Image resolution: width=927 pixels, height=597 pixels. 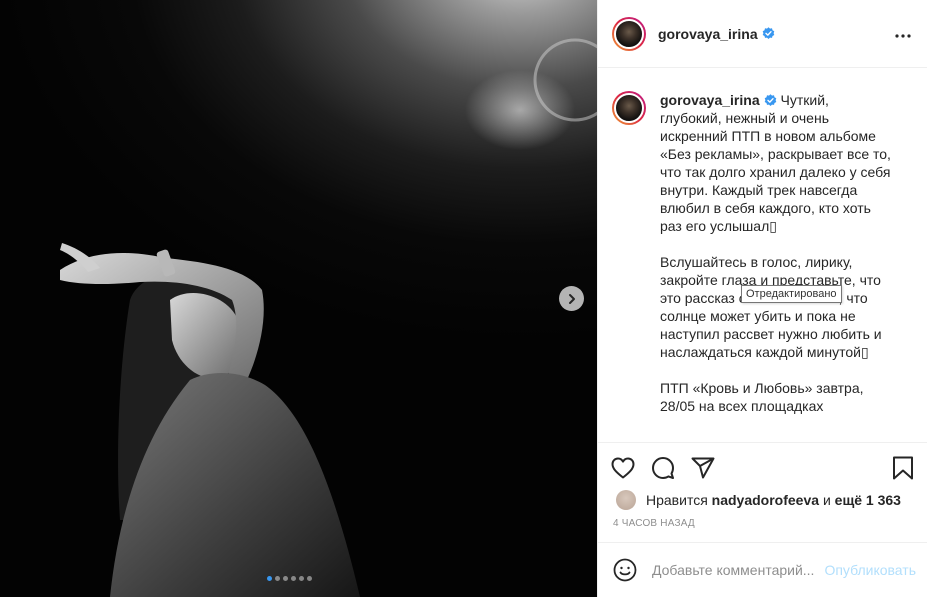 I want to click on next-slide-button, so click(x=571, y=298).